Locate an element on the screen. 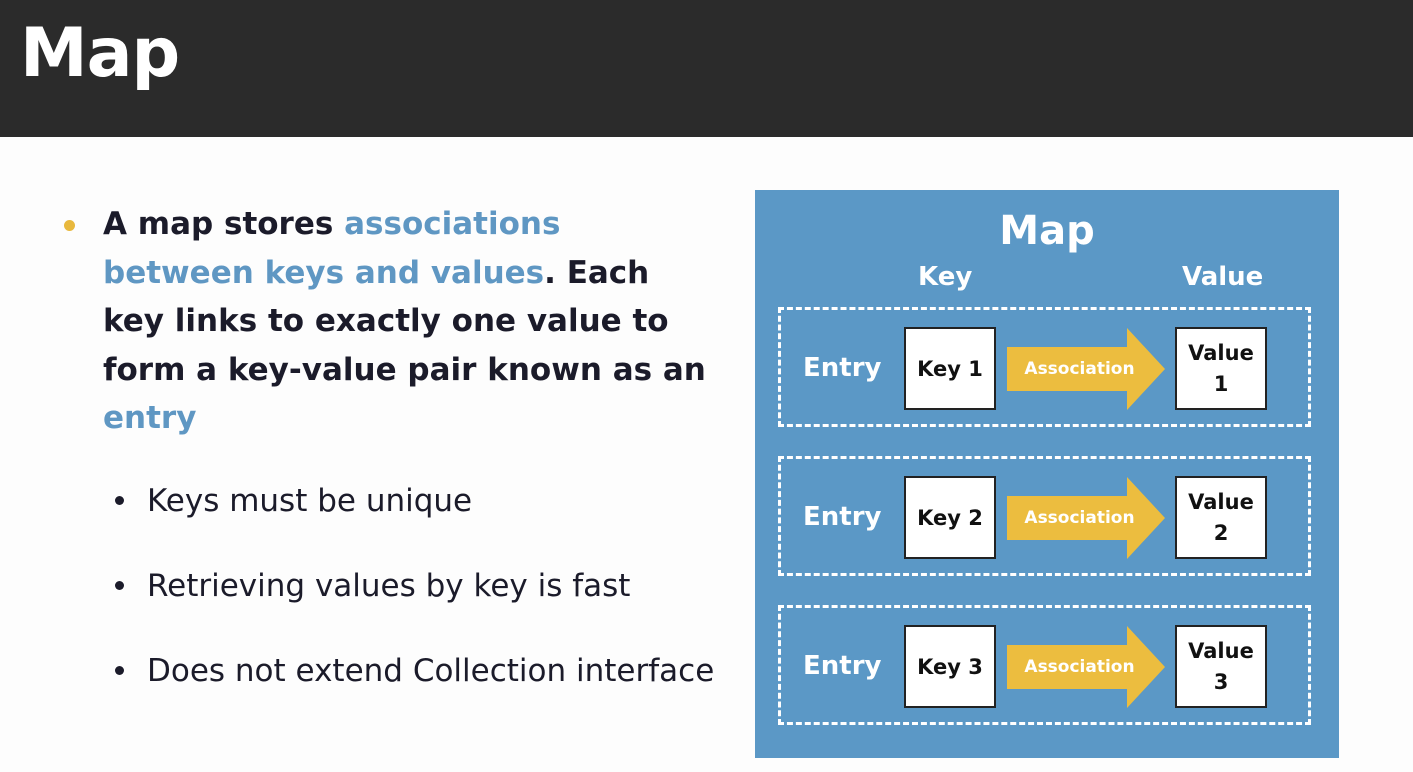 This screenshot has height=772, width=1413. entry-row: Entry Key 3 Association Value 3 is located at coordinates (1044, 665).